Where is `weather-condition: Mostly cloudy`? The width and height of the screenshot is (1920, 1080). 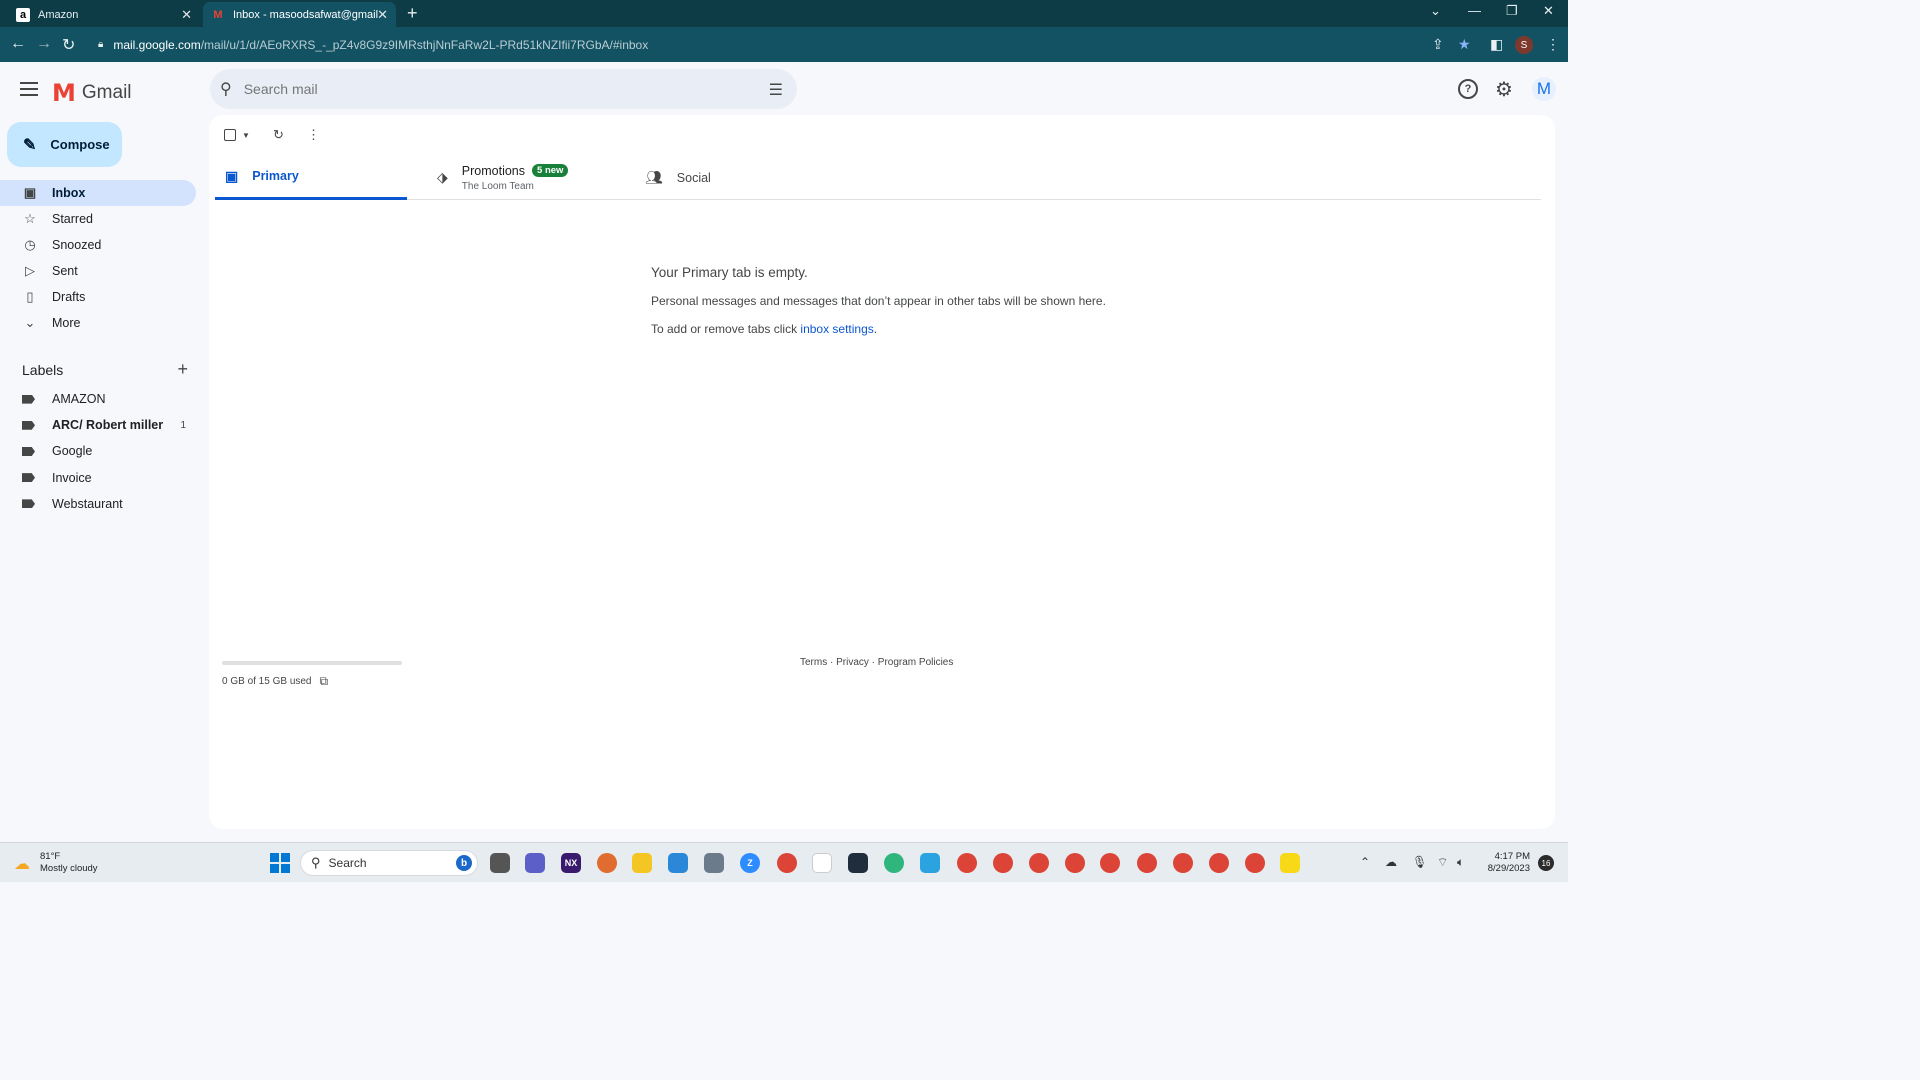
weather-condition: Mostly cloudy is located at coordinates (69, 868).